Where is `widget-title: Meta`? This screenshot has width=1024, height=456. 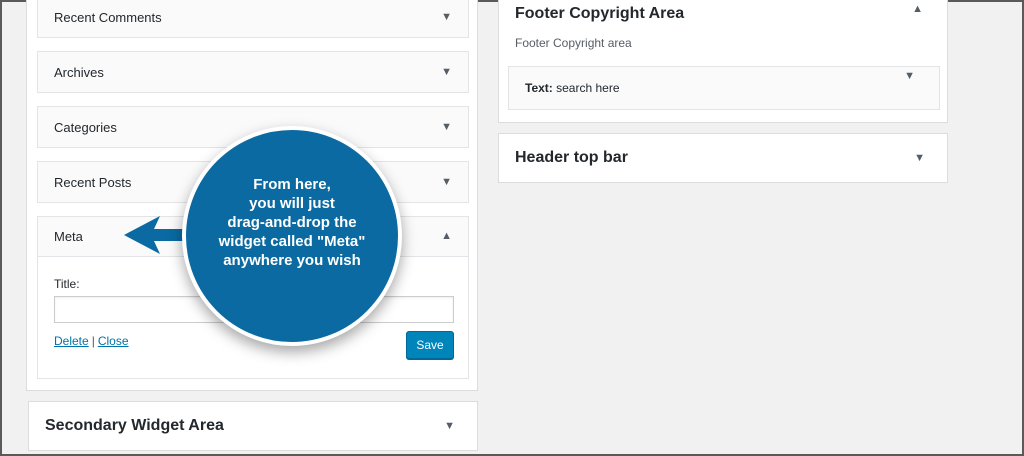
widget-title: Meta is located at coordinates (68, 236).